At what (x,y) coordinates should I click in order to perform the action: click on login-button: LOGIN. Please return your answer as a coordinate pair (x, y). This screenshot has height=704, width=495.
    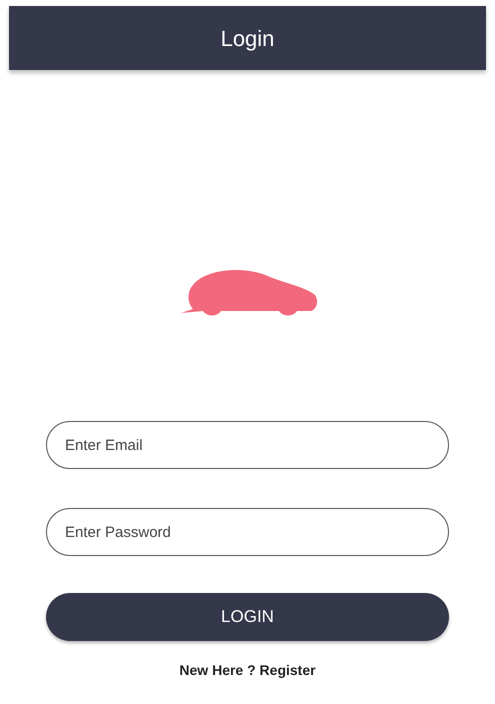
    Looking at the image, I should click on (247, 617).